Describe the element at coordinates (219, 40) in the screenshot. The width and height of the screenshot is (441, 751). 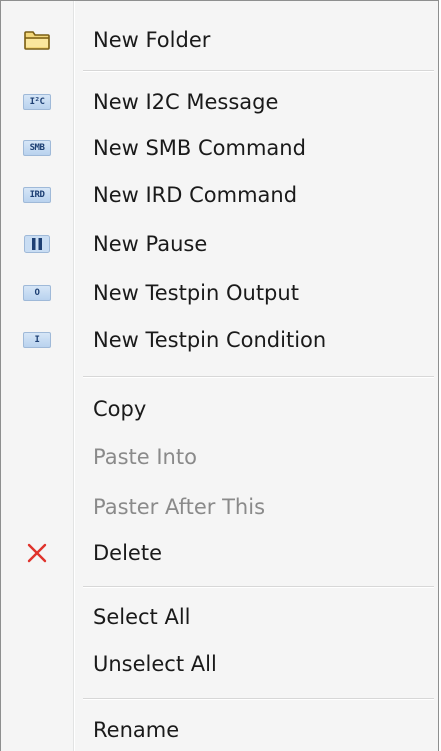
I see `menu-item-new-folder: New Folder` at that location.